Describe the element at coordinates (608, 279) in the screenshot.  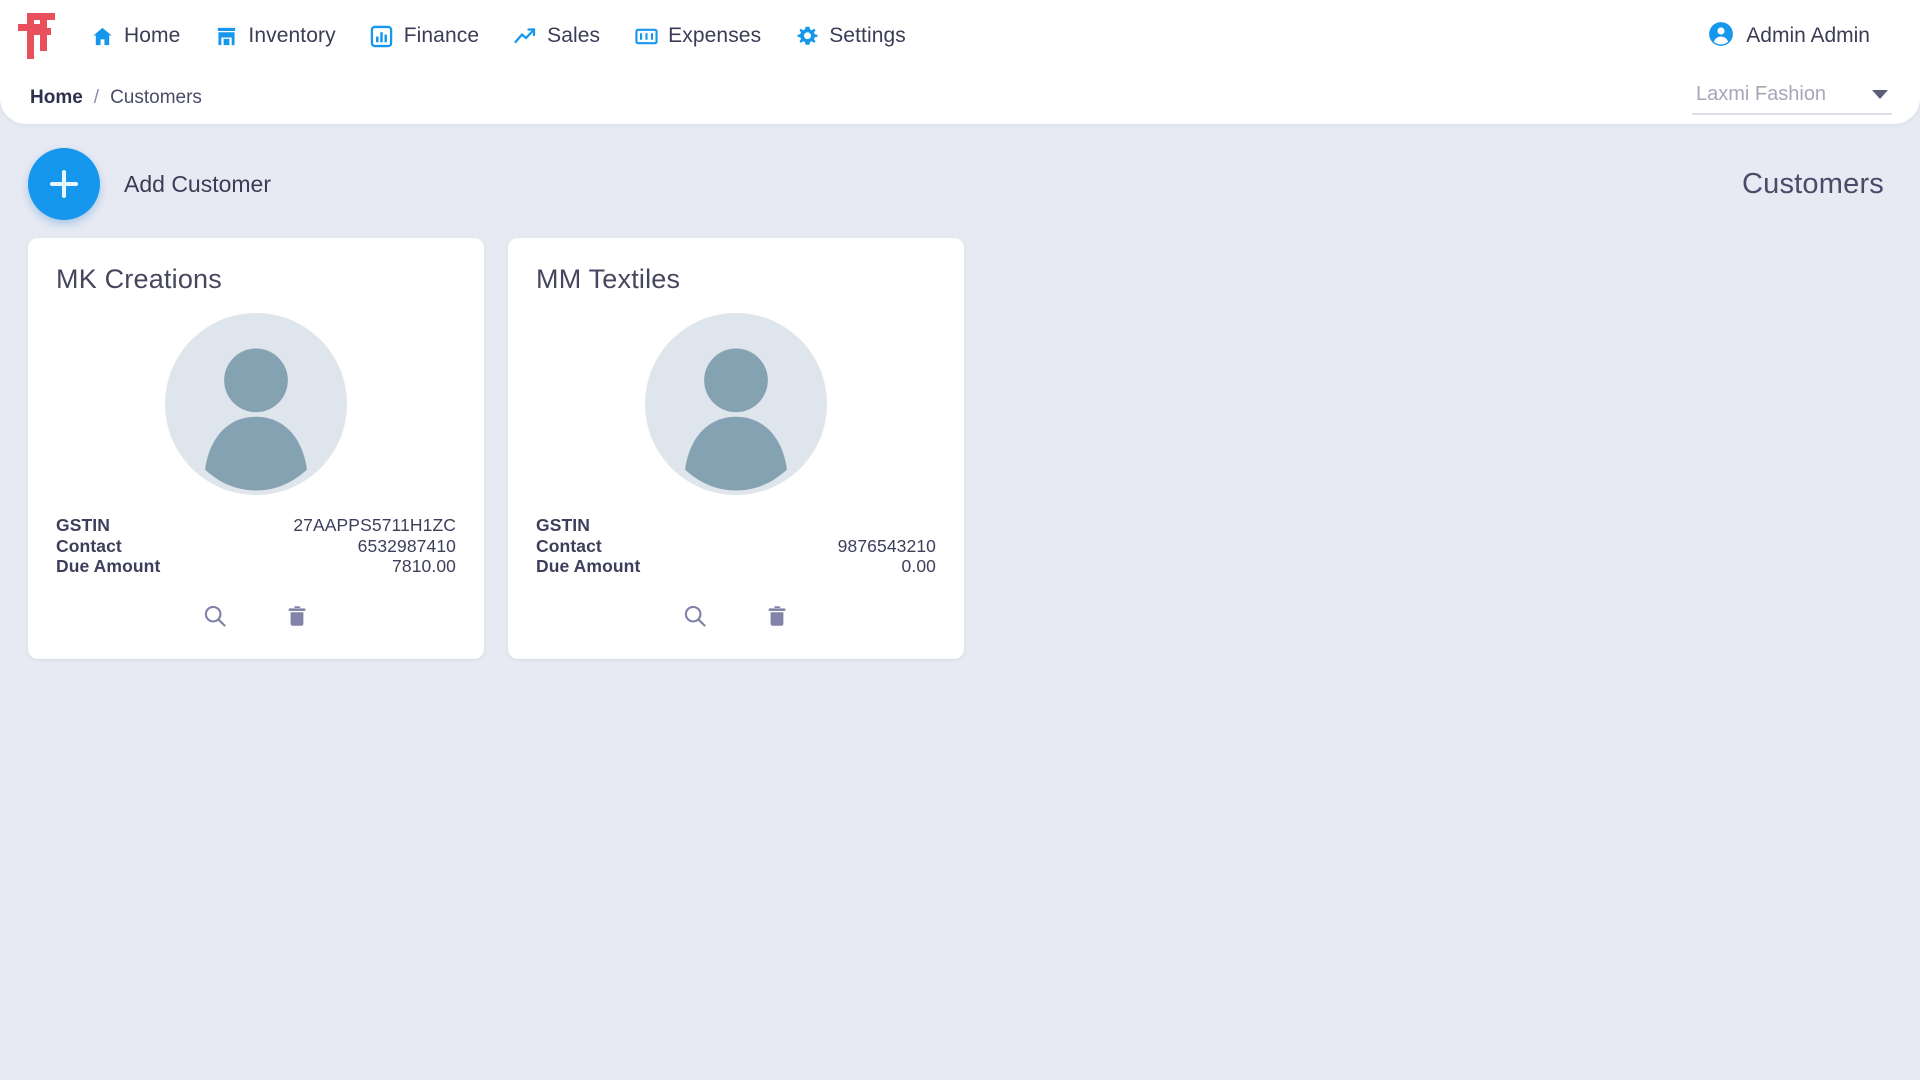
I see `customer-name: MM Textiles` at that location.